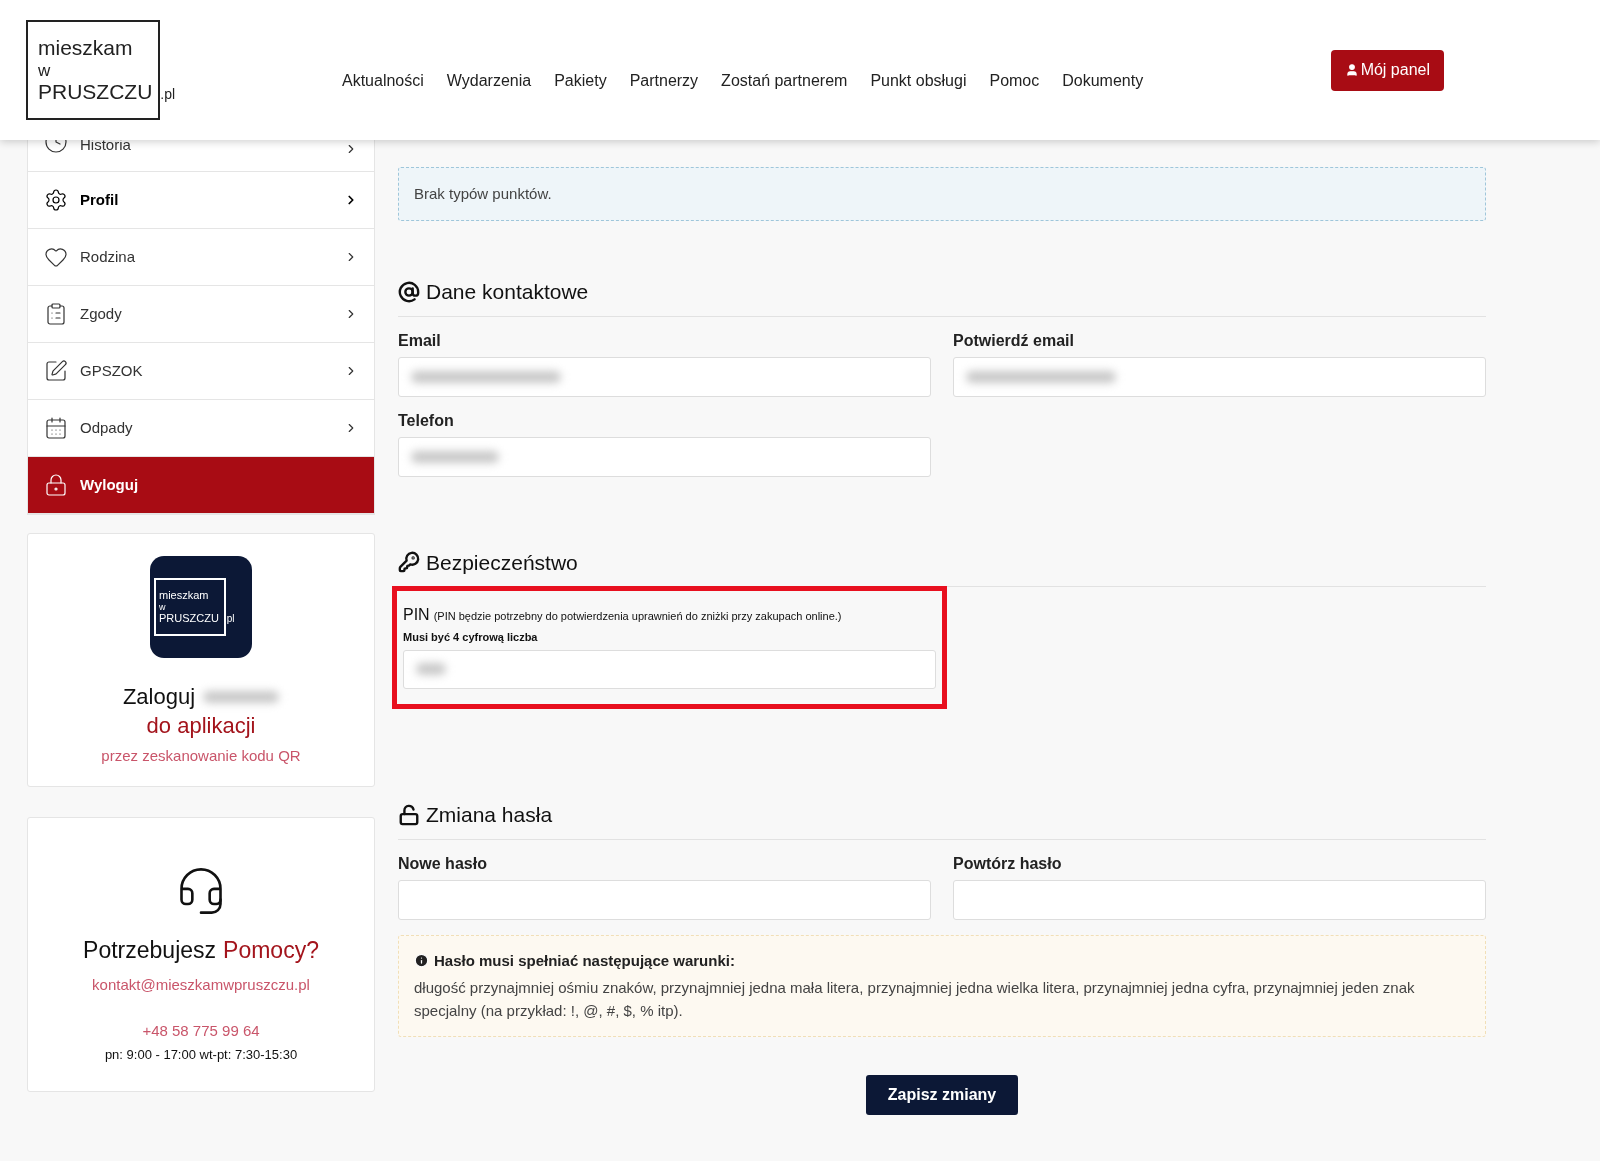  What do you see at coordinates (201, 257) in the screenshot?
I see `sidebar-item: Rodzina` at bounding box center [201, 257].